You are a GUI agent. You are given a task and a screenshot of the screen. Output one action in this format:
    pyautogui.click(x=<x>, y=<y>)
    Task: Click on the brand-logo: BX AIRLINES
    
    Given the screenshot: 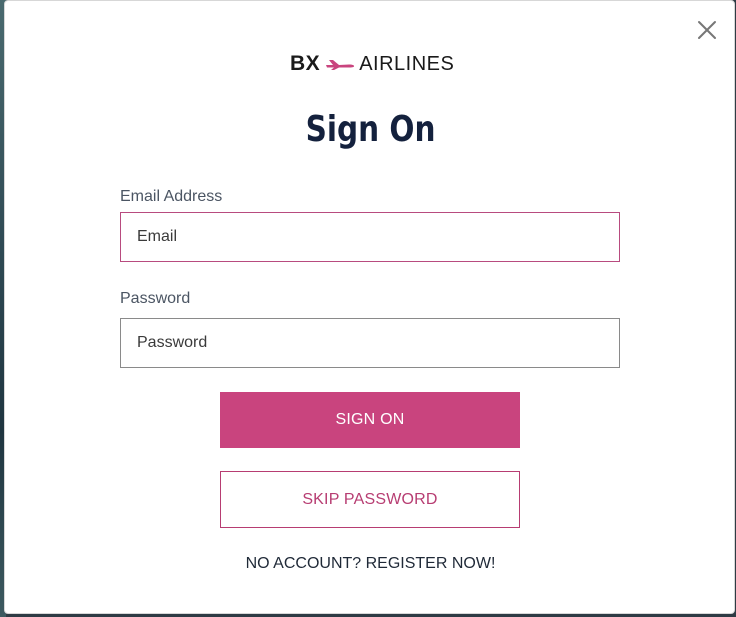 What is the action you would take?
    pyautogui.click(x=372, y=64)
    